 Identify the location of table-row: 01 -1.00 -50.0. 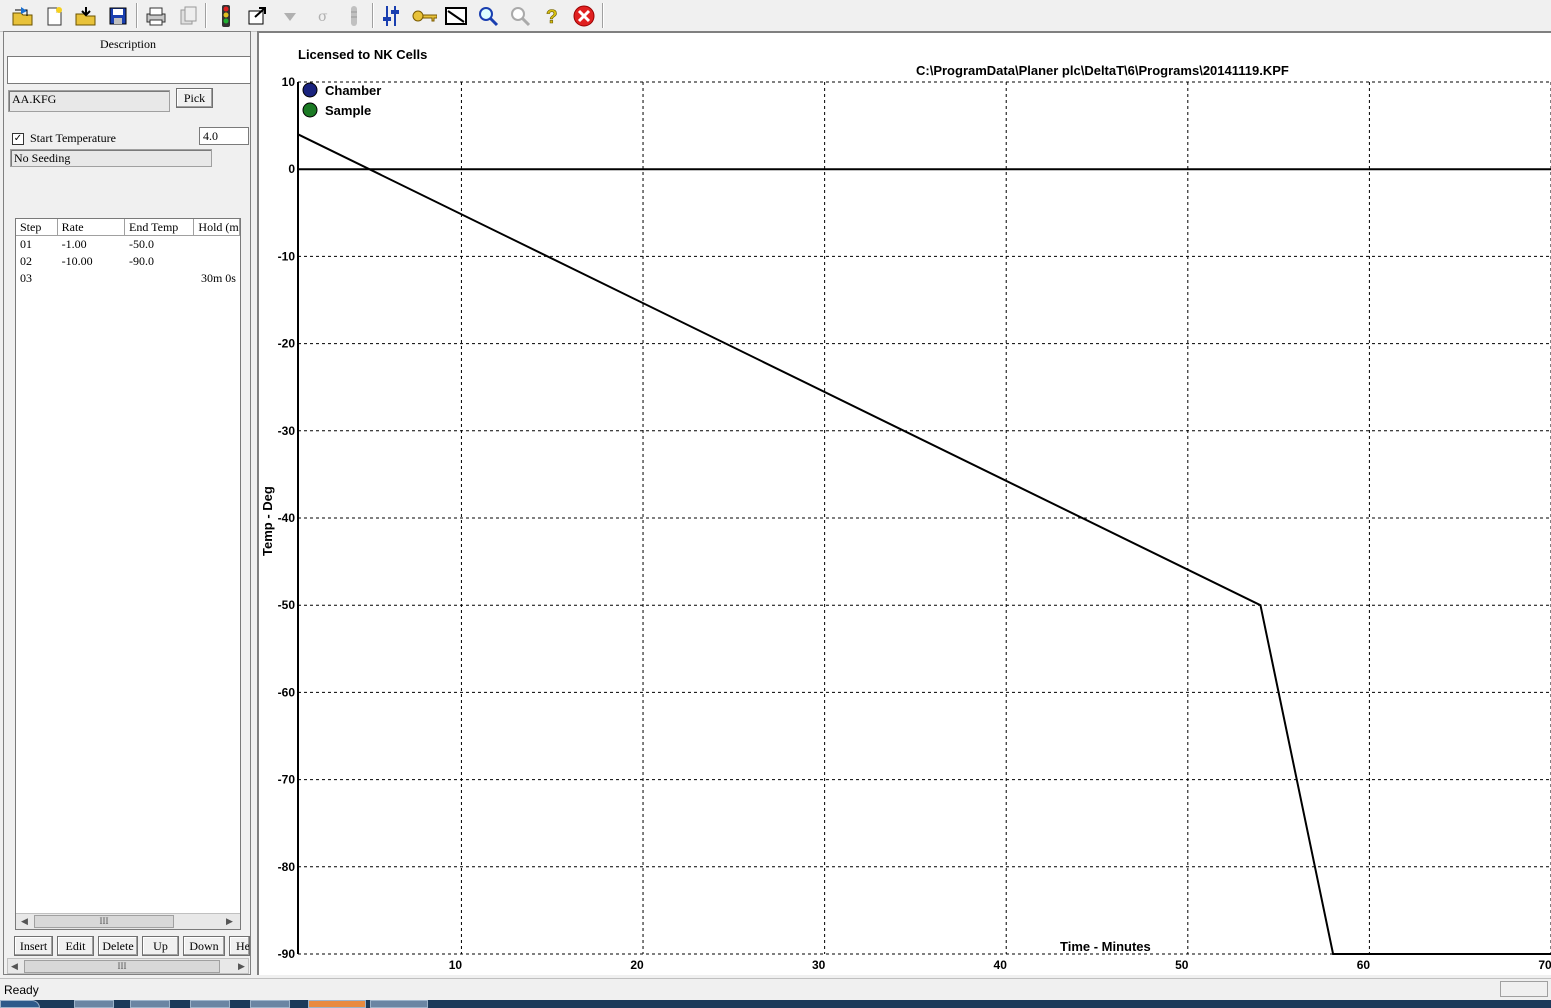
(128, 244).